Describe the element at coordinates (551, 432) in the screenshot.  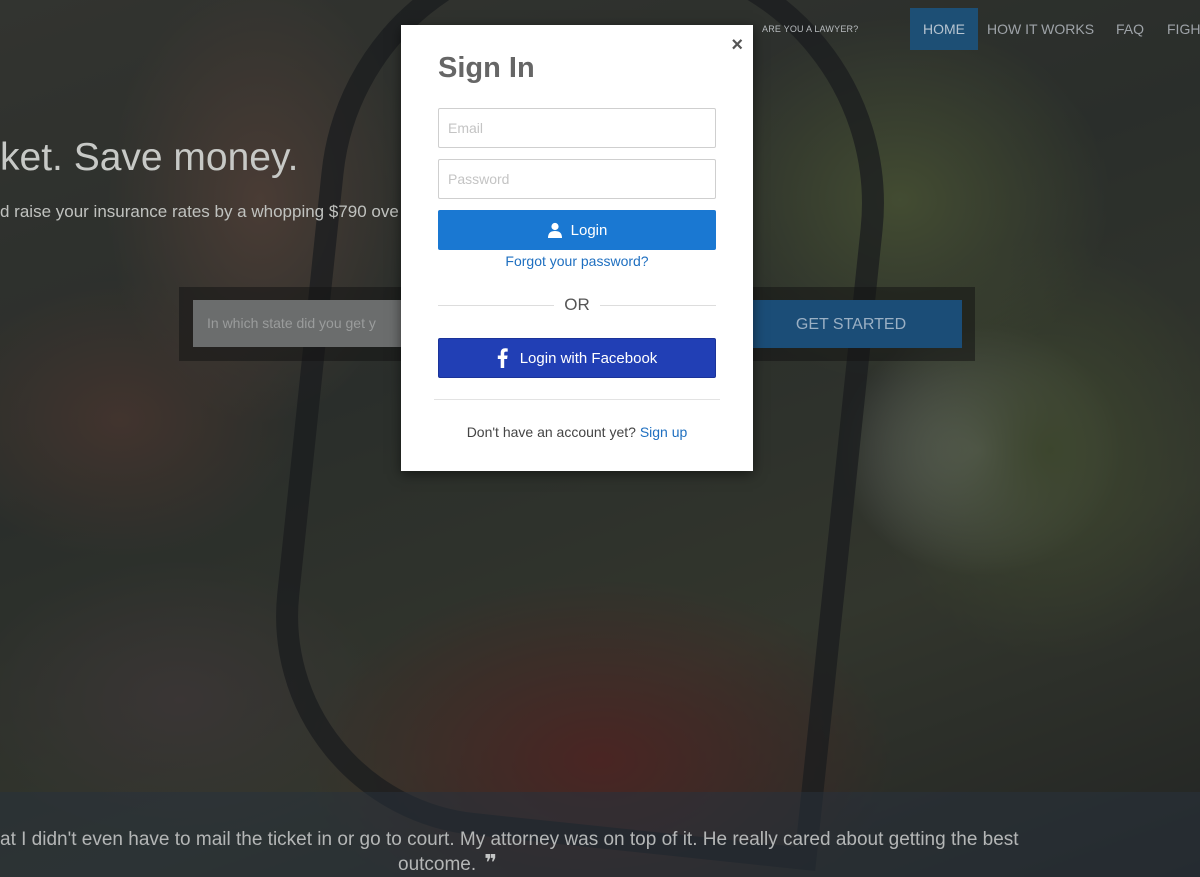
I see `signup-prompt-text: Don't have an account yet?` at that location.